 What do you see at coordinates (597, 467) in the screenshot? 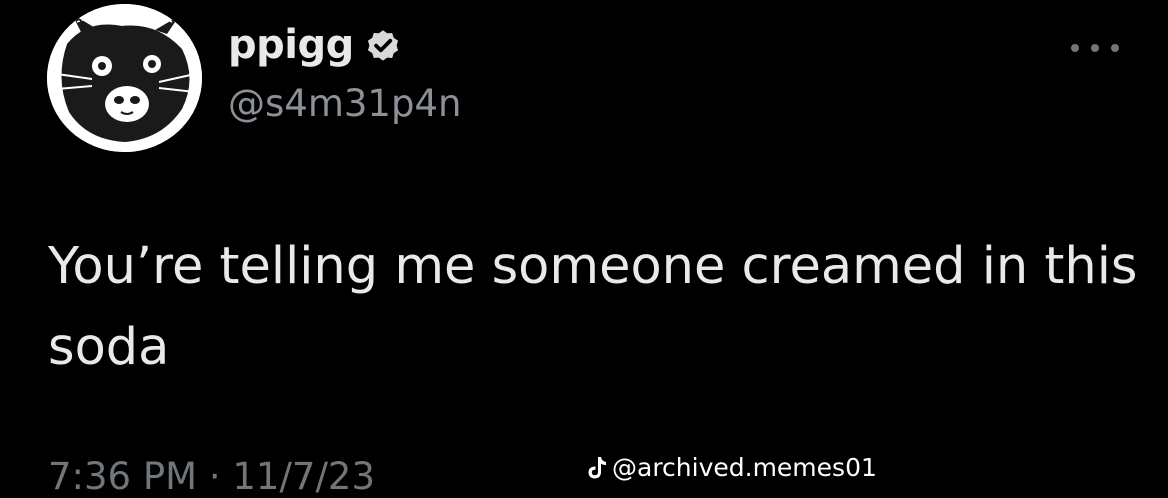
I see `tiktok-icon` at bounding box center [597, 467].